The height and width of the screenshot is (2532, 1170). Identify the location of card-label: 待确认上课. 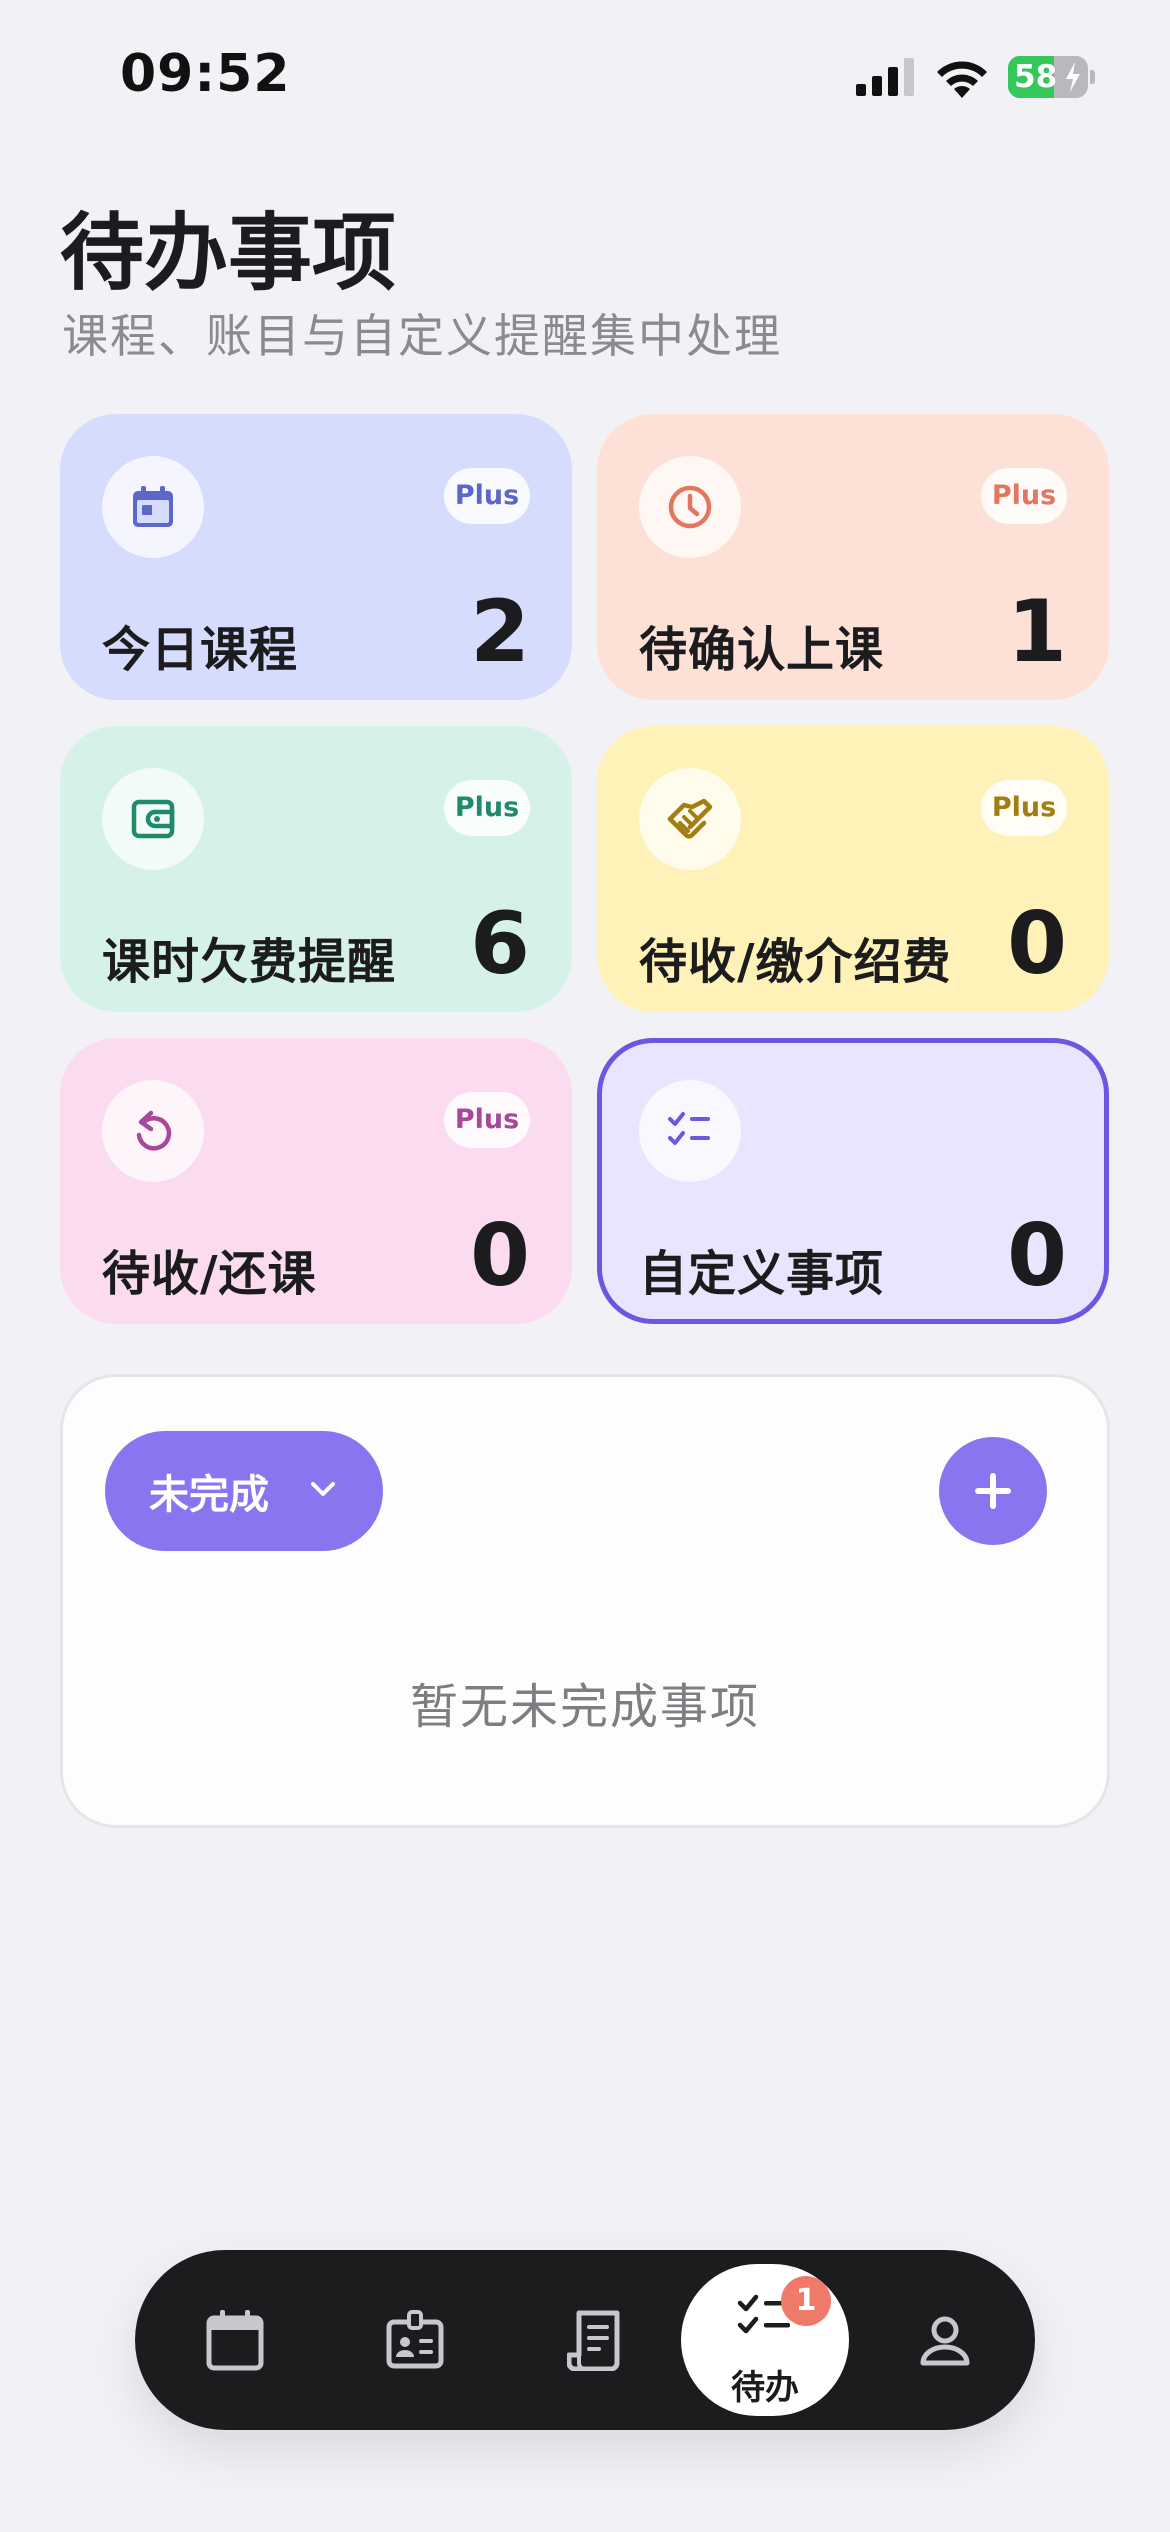
(762, 650).